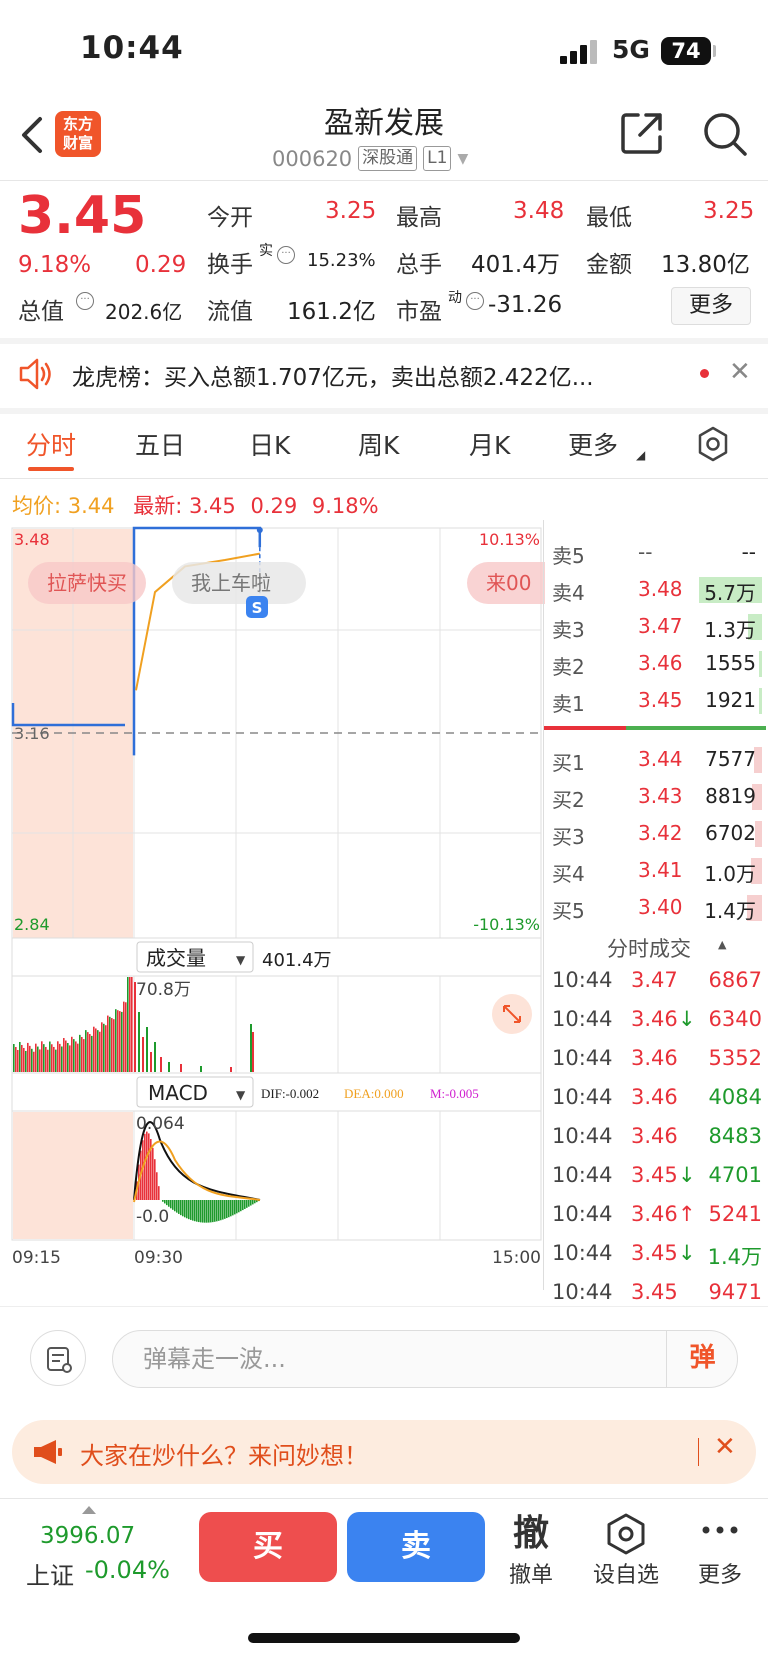 Image resolution: width=768 pixels, height=1663 pixels. Describe the element at coordinates (163, 990) in the screenshot. I see `volume-max-label: 70.8万` at that location.